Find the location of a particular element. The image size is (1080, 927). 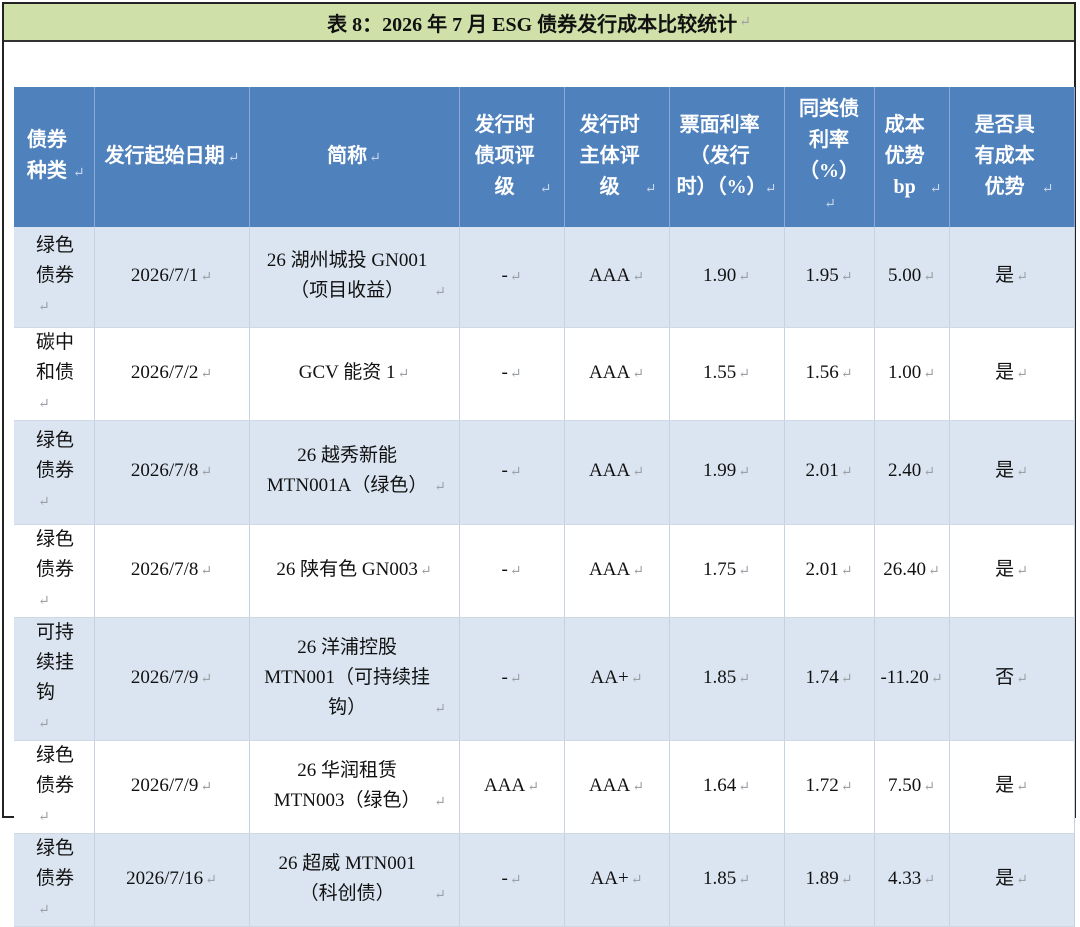

header-peer-rate: 同类债利率（%）↵ is located at coordinates (829, 157).